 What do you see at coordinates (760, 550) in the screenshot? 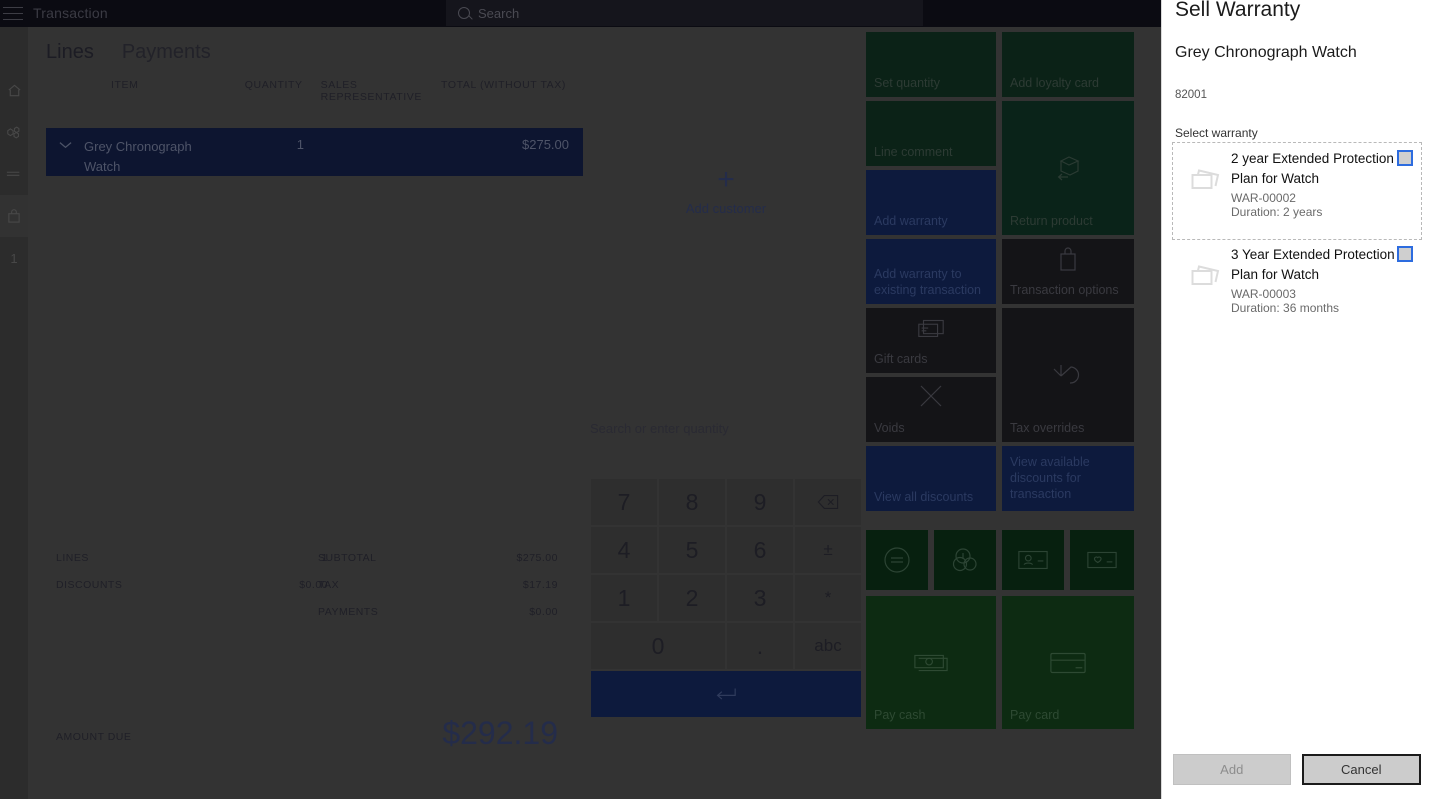
I see `key-6: 6` at bounding box center [760, 550].